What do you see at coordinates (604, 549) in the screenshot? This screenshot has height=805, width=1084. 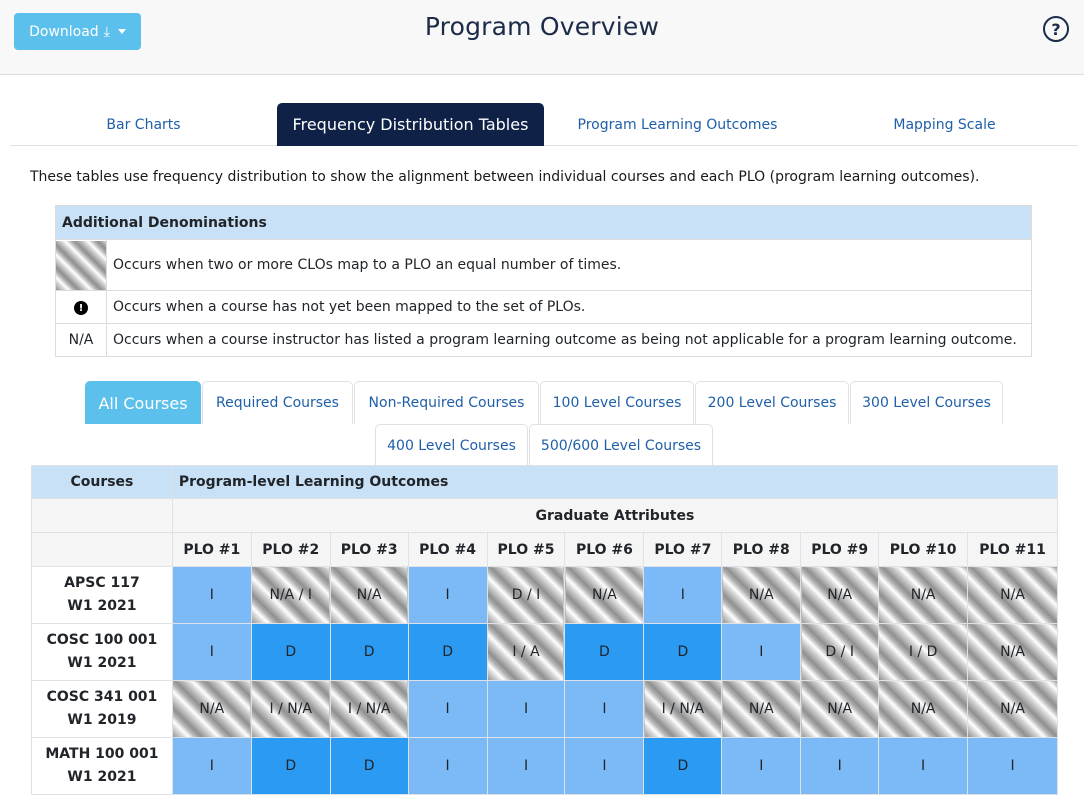 I see `plo-column-header: PLO #6` at bounding box center [604, 549].